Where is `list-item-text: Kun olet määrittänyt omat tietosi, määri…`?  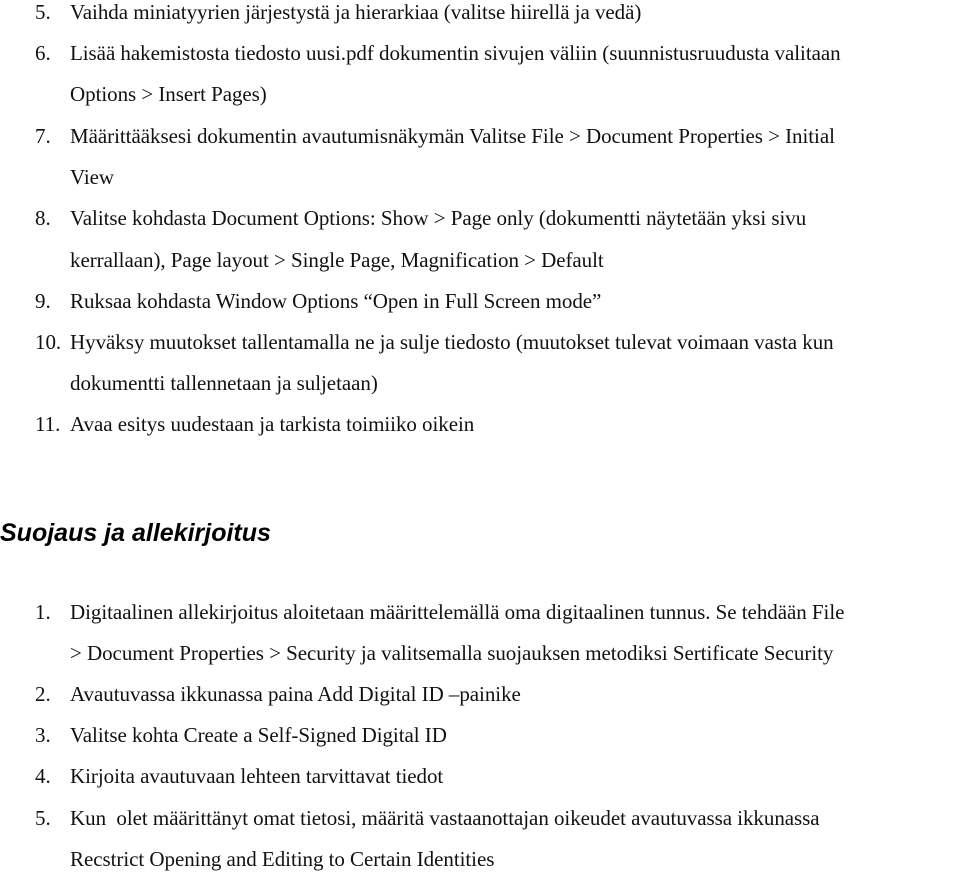 list-item-text: Kun olet määrittänyt omat tietosi, määri… is located at coordinates (445, 818).